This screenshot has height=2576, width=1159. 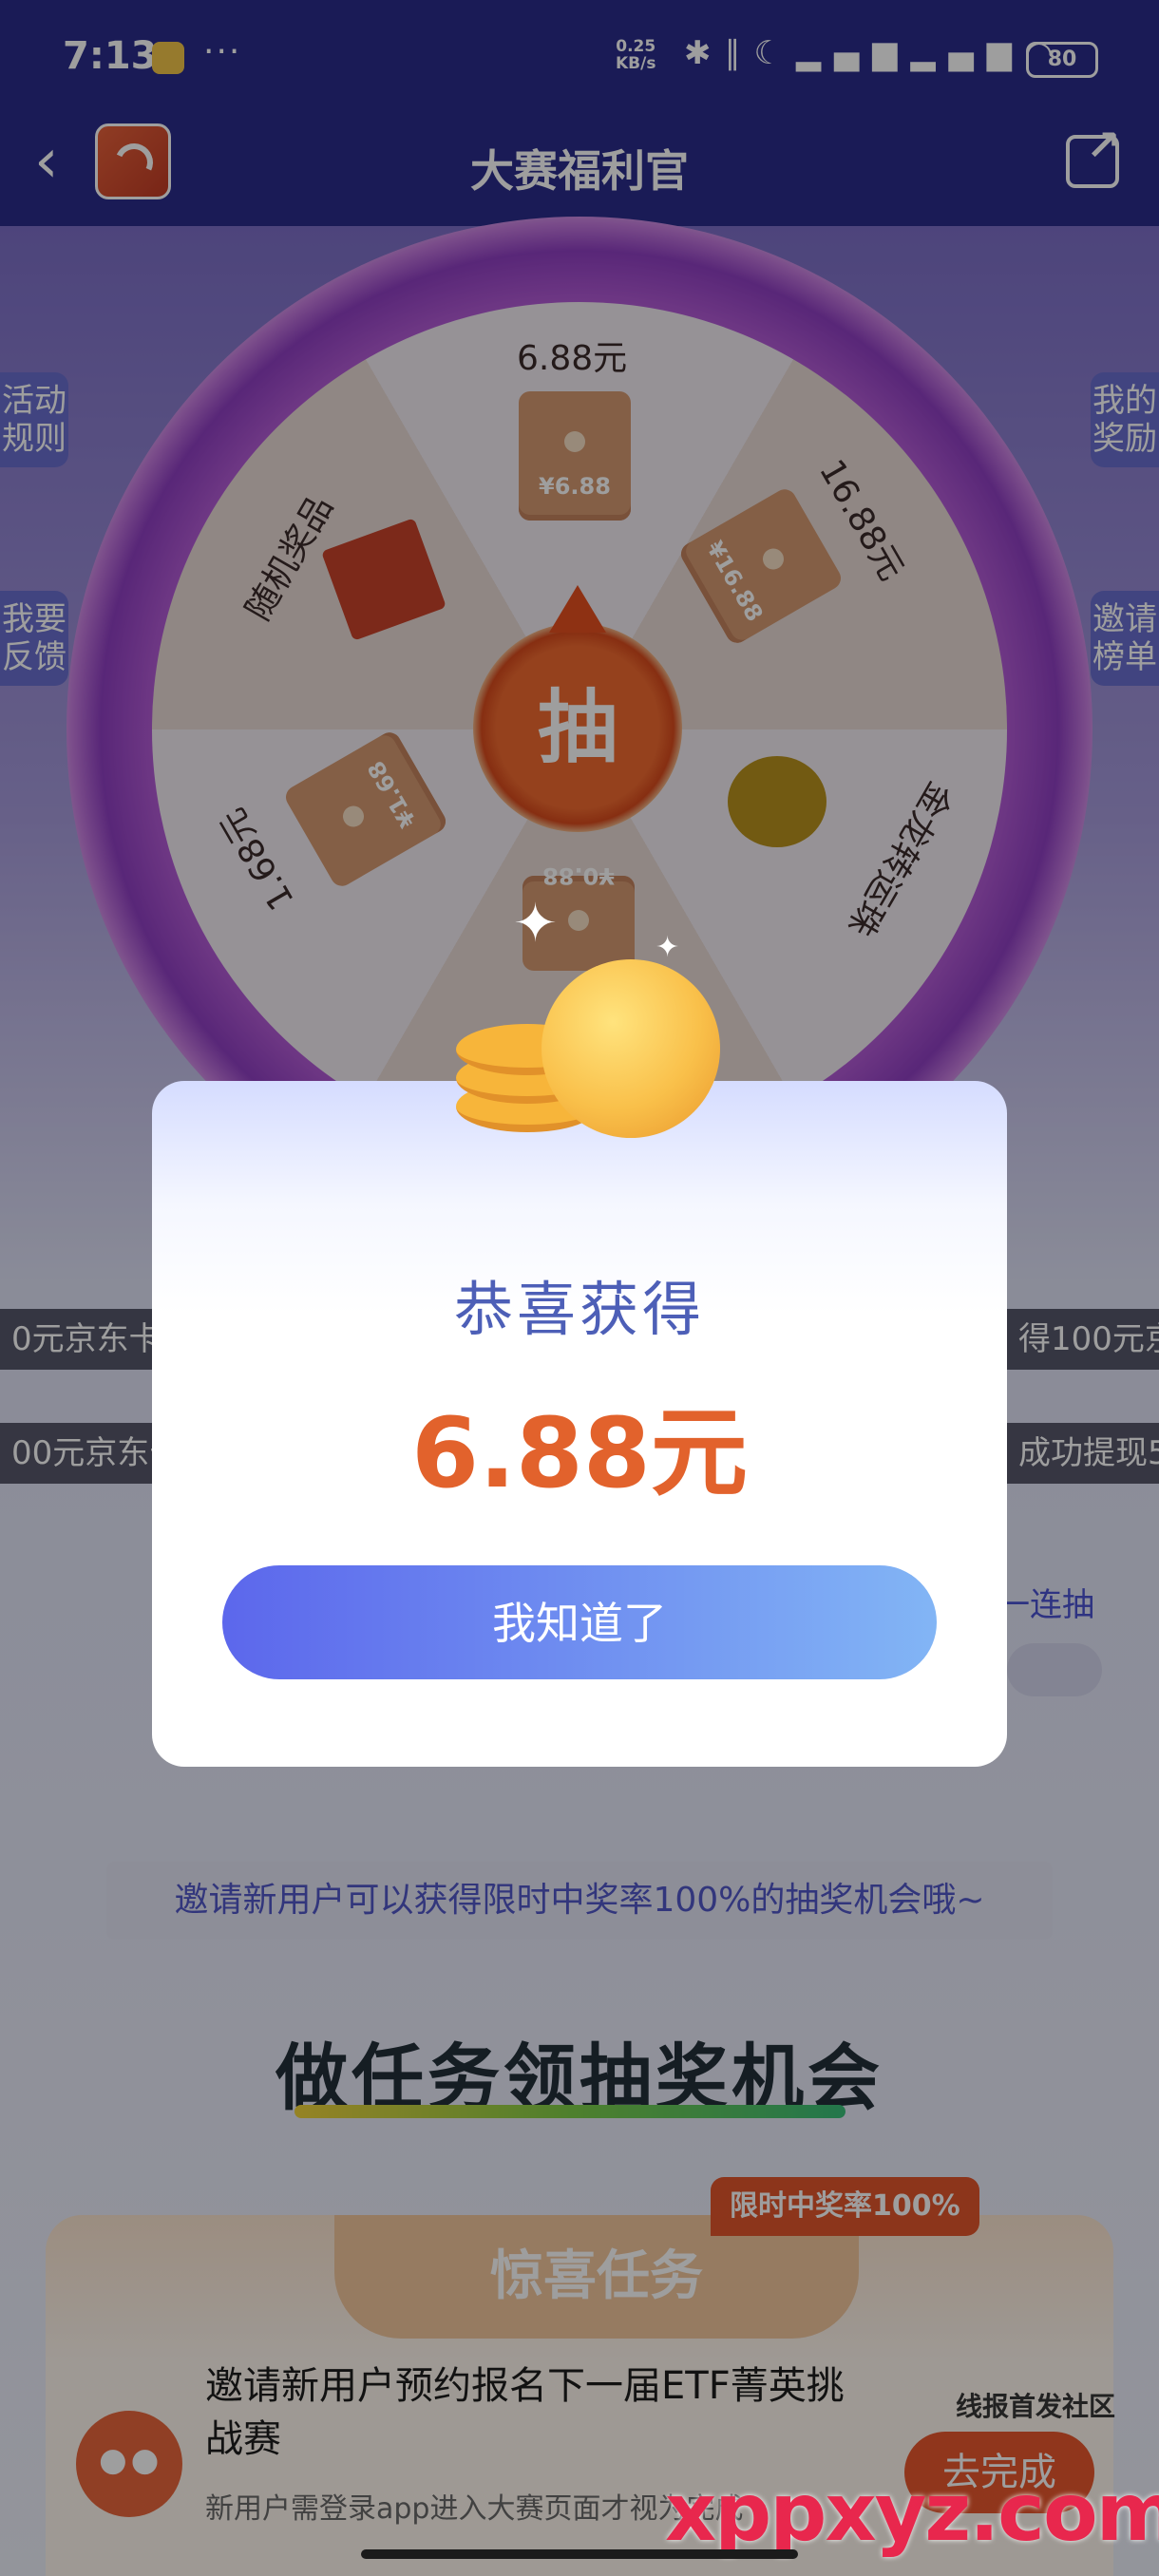 I want to click on home-indicator, so click(x=579, y=2554).